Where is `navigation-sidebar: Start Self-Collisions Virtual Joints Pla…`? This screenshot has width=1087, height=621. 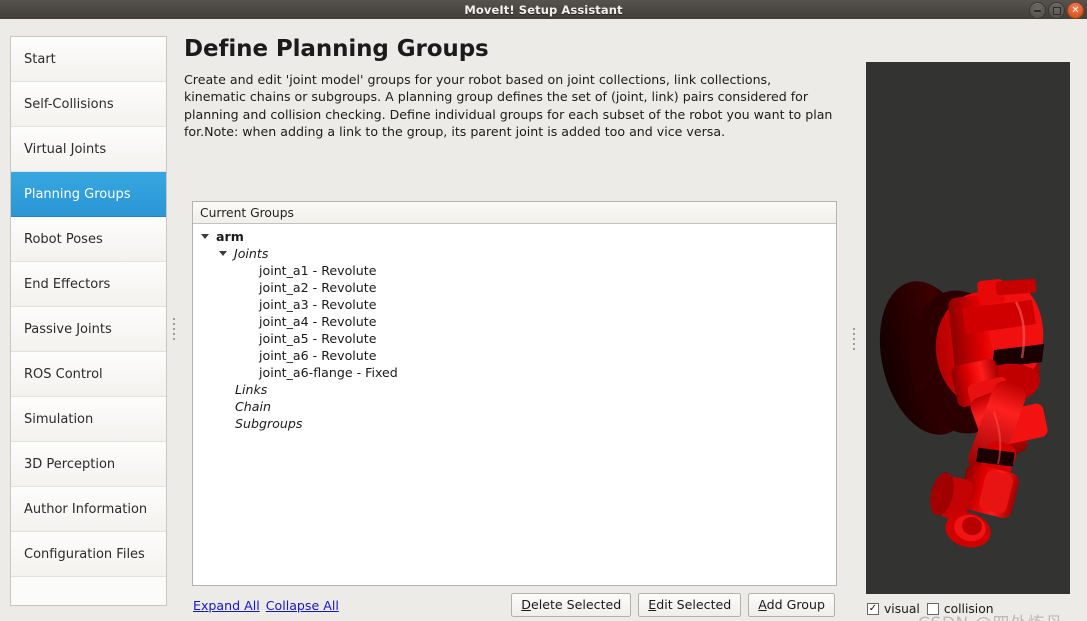
navigation-sidebar: Start Self-Collisions Virtual Joints Pla… is located at coordinates (88, 321).